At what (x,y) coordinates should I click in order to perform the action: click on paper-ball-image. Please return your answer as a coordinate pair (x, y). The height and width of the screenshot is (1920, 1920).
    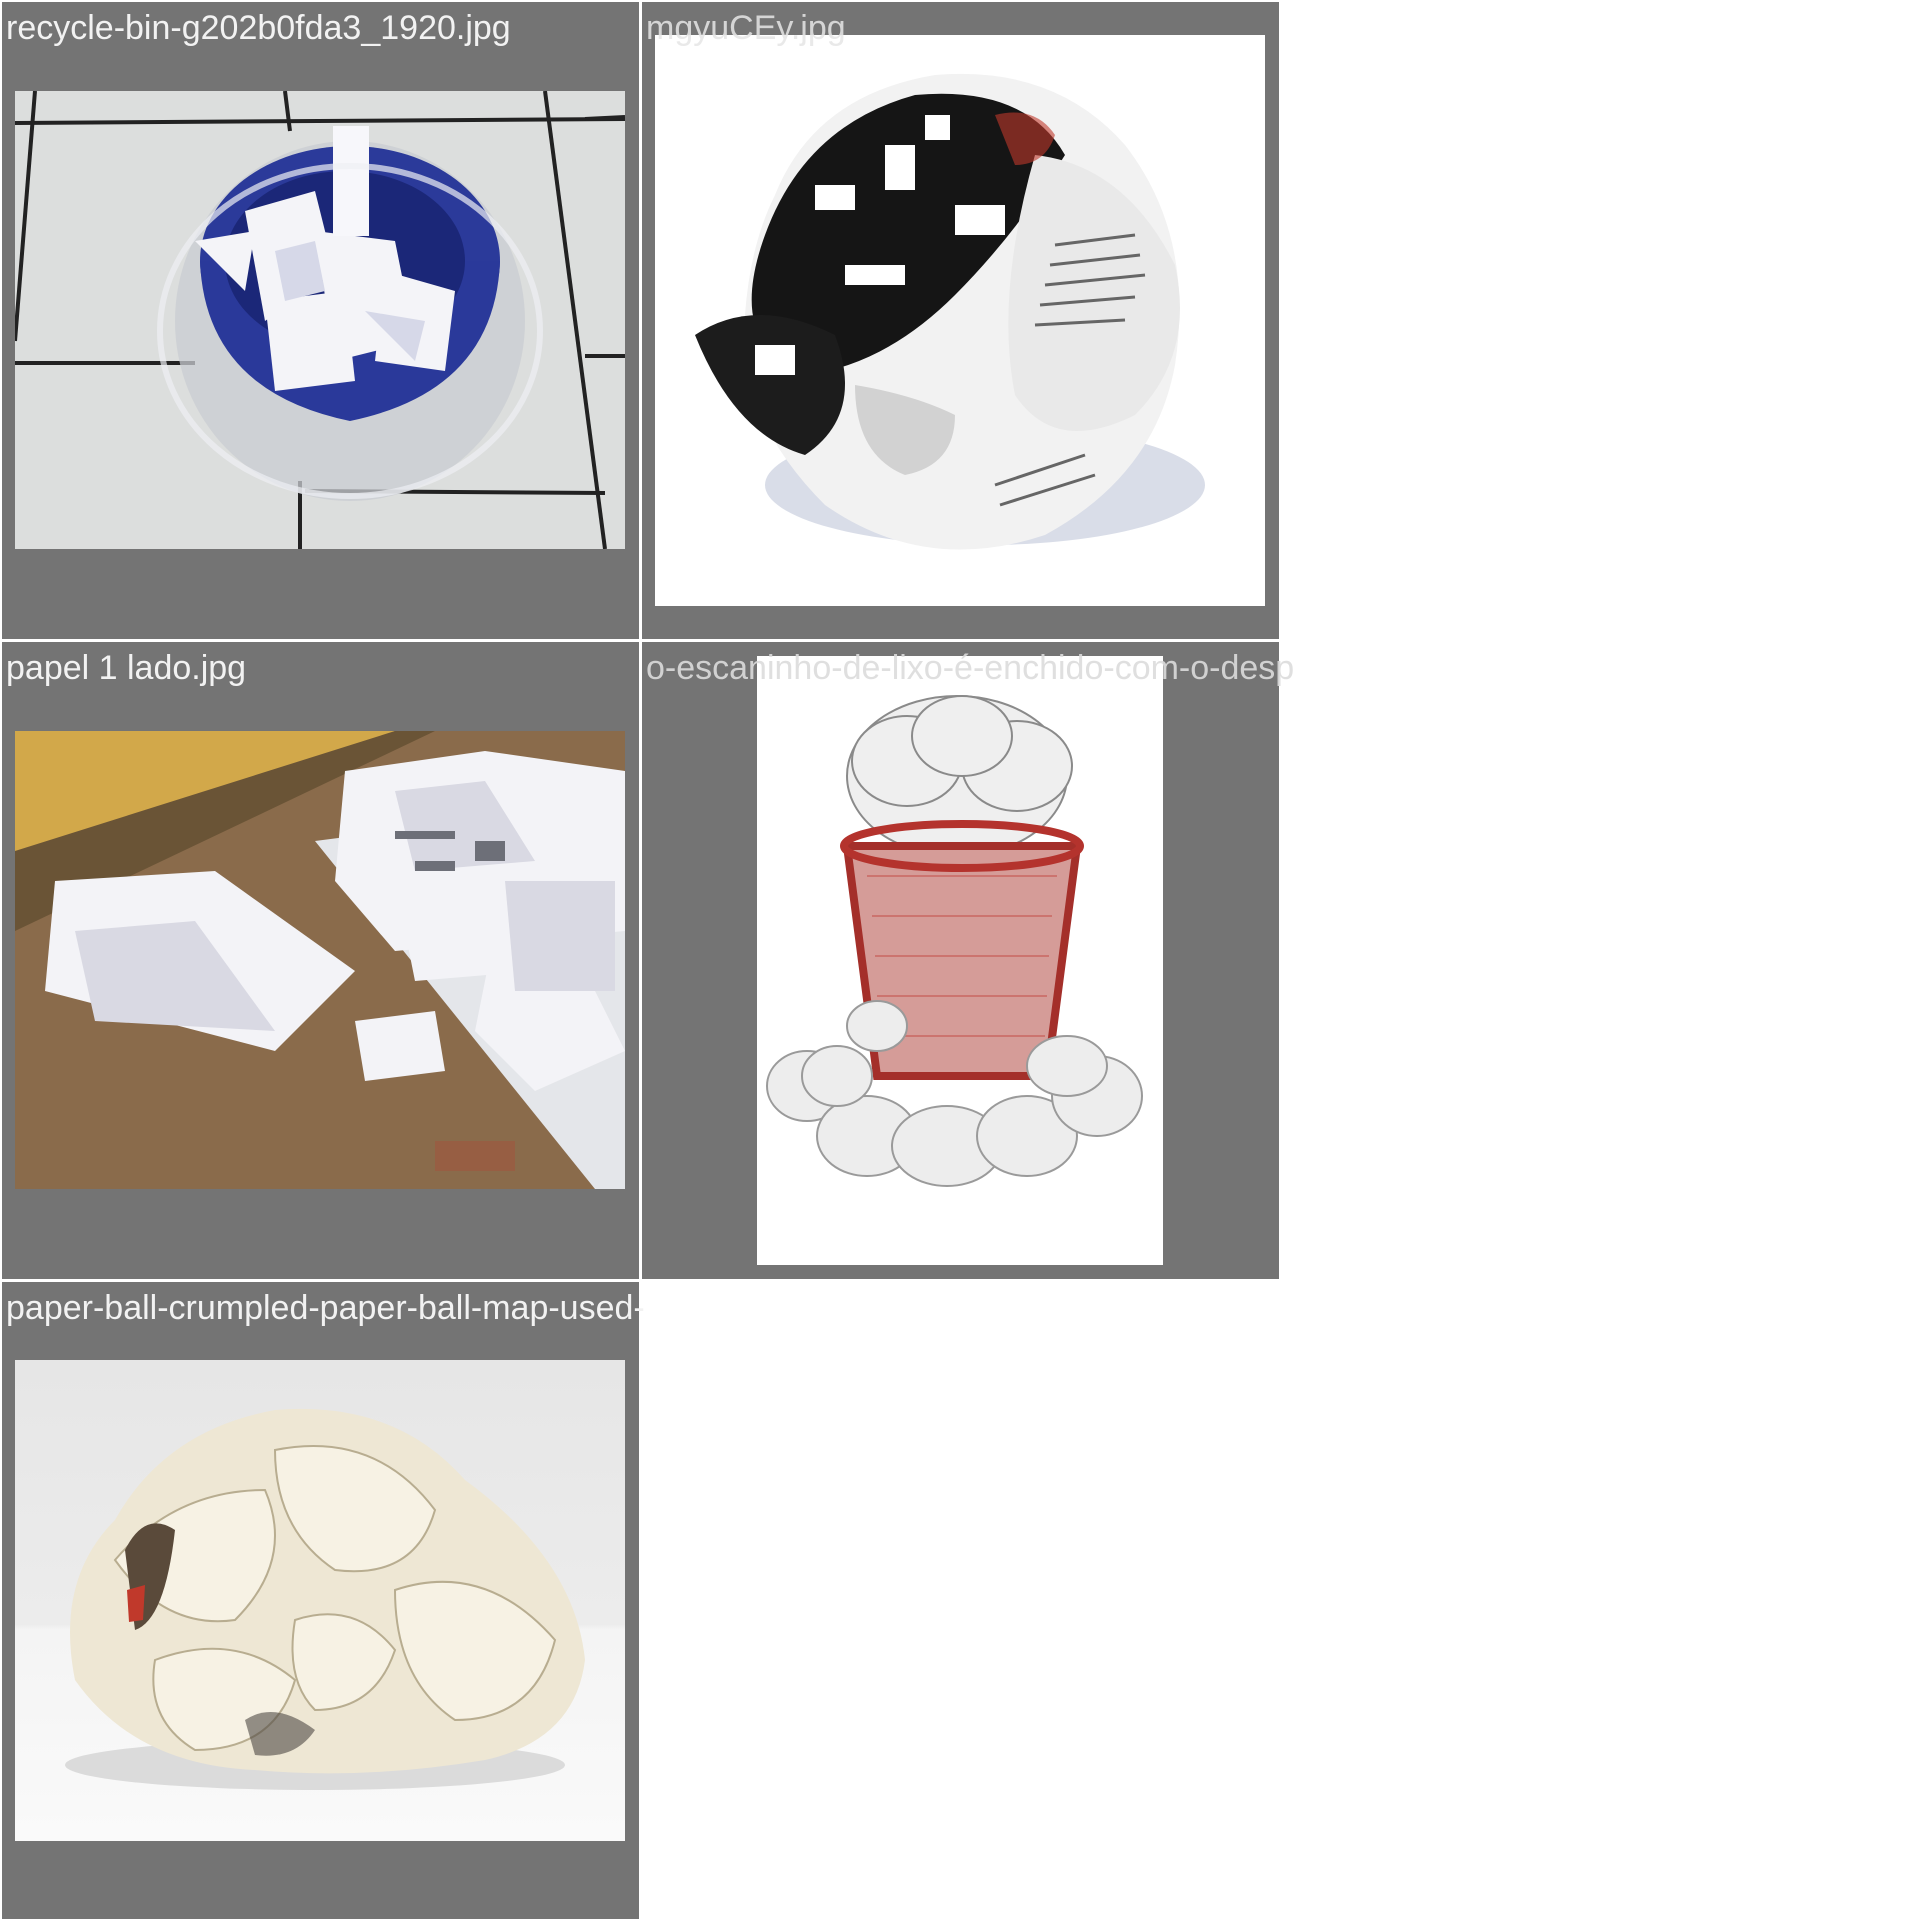
    Looking at the image, I should click on (320, 1600).